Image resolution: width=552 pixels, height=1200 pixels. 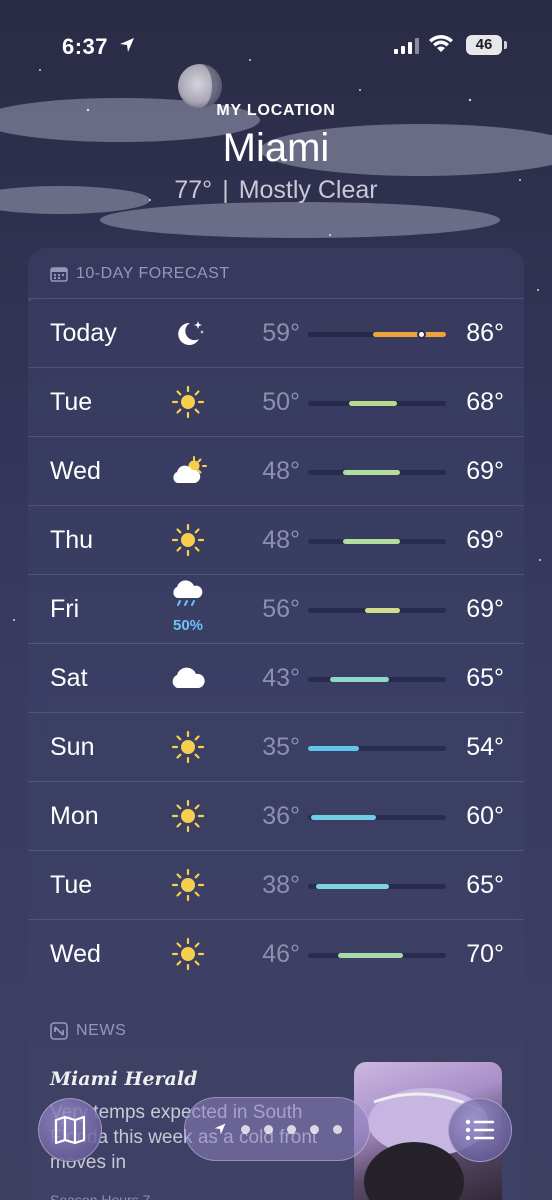 I want to click on map-button, so click(x=70, y=1130).